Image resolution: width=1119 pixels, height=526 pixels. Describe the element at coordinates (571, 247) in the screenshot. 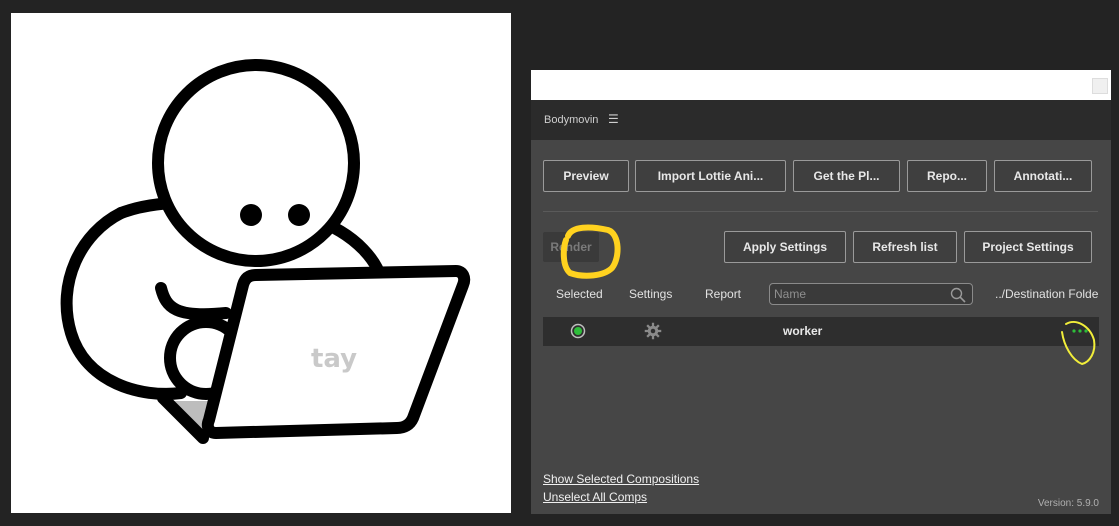

I see `render-button: Render` at that location.